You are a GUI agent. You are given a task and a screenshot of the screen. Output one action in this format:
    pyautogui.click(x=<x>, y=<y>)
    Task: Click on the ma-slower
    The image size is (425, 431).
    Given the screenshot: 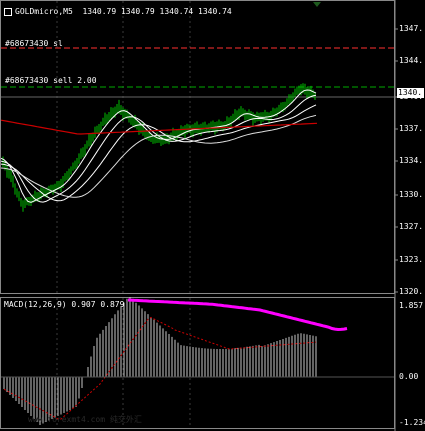 What is the action you would take?
    pyautogui.click(x=158, y=156)
    